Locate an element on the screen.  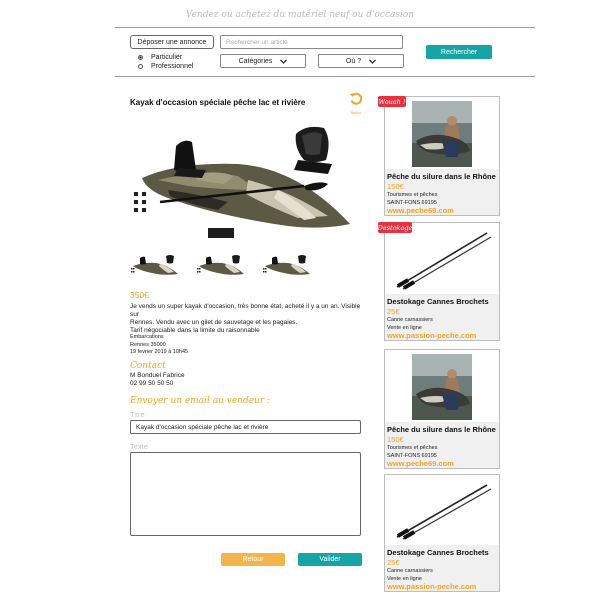
location-select: Où ? is located at coordinates (361, 61).